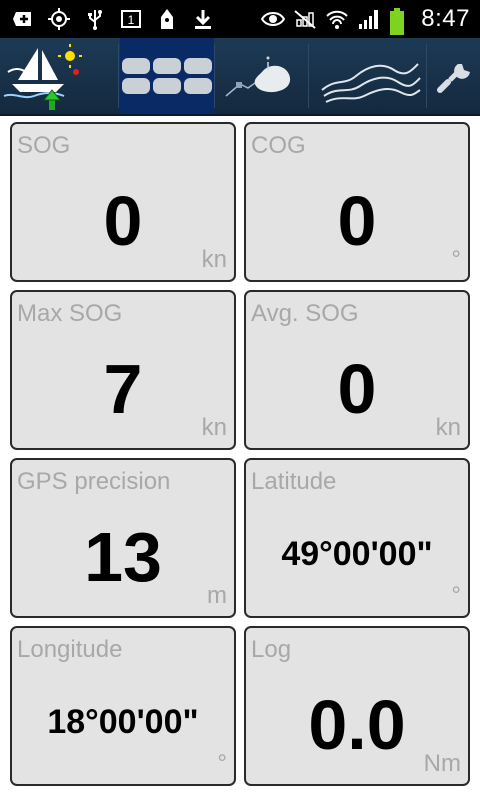 The width and height of the screenshot is (480, 800). What do you see at coordinates (445, 18) in the screenshot?
I see `clock: 8:47` at bounding box center [445, 18].